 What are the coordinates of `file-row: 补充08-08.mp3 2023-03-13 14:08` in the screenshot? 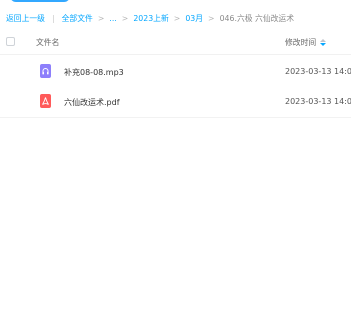 It's located at (175, 72).